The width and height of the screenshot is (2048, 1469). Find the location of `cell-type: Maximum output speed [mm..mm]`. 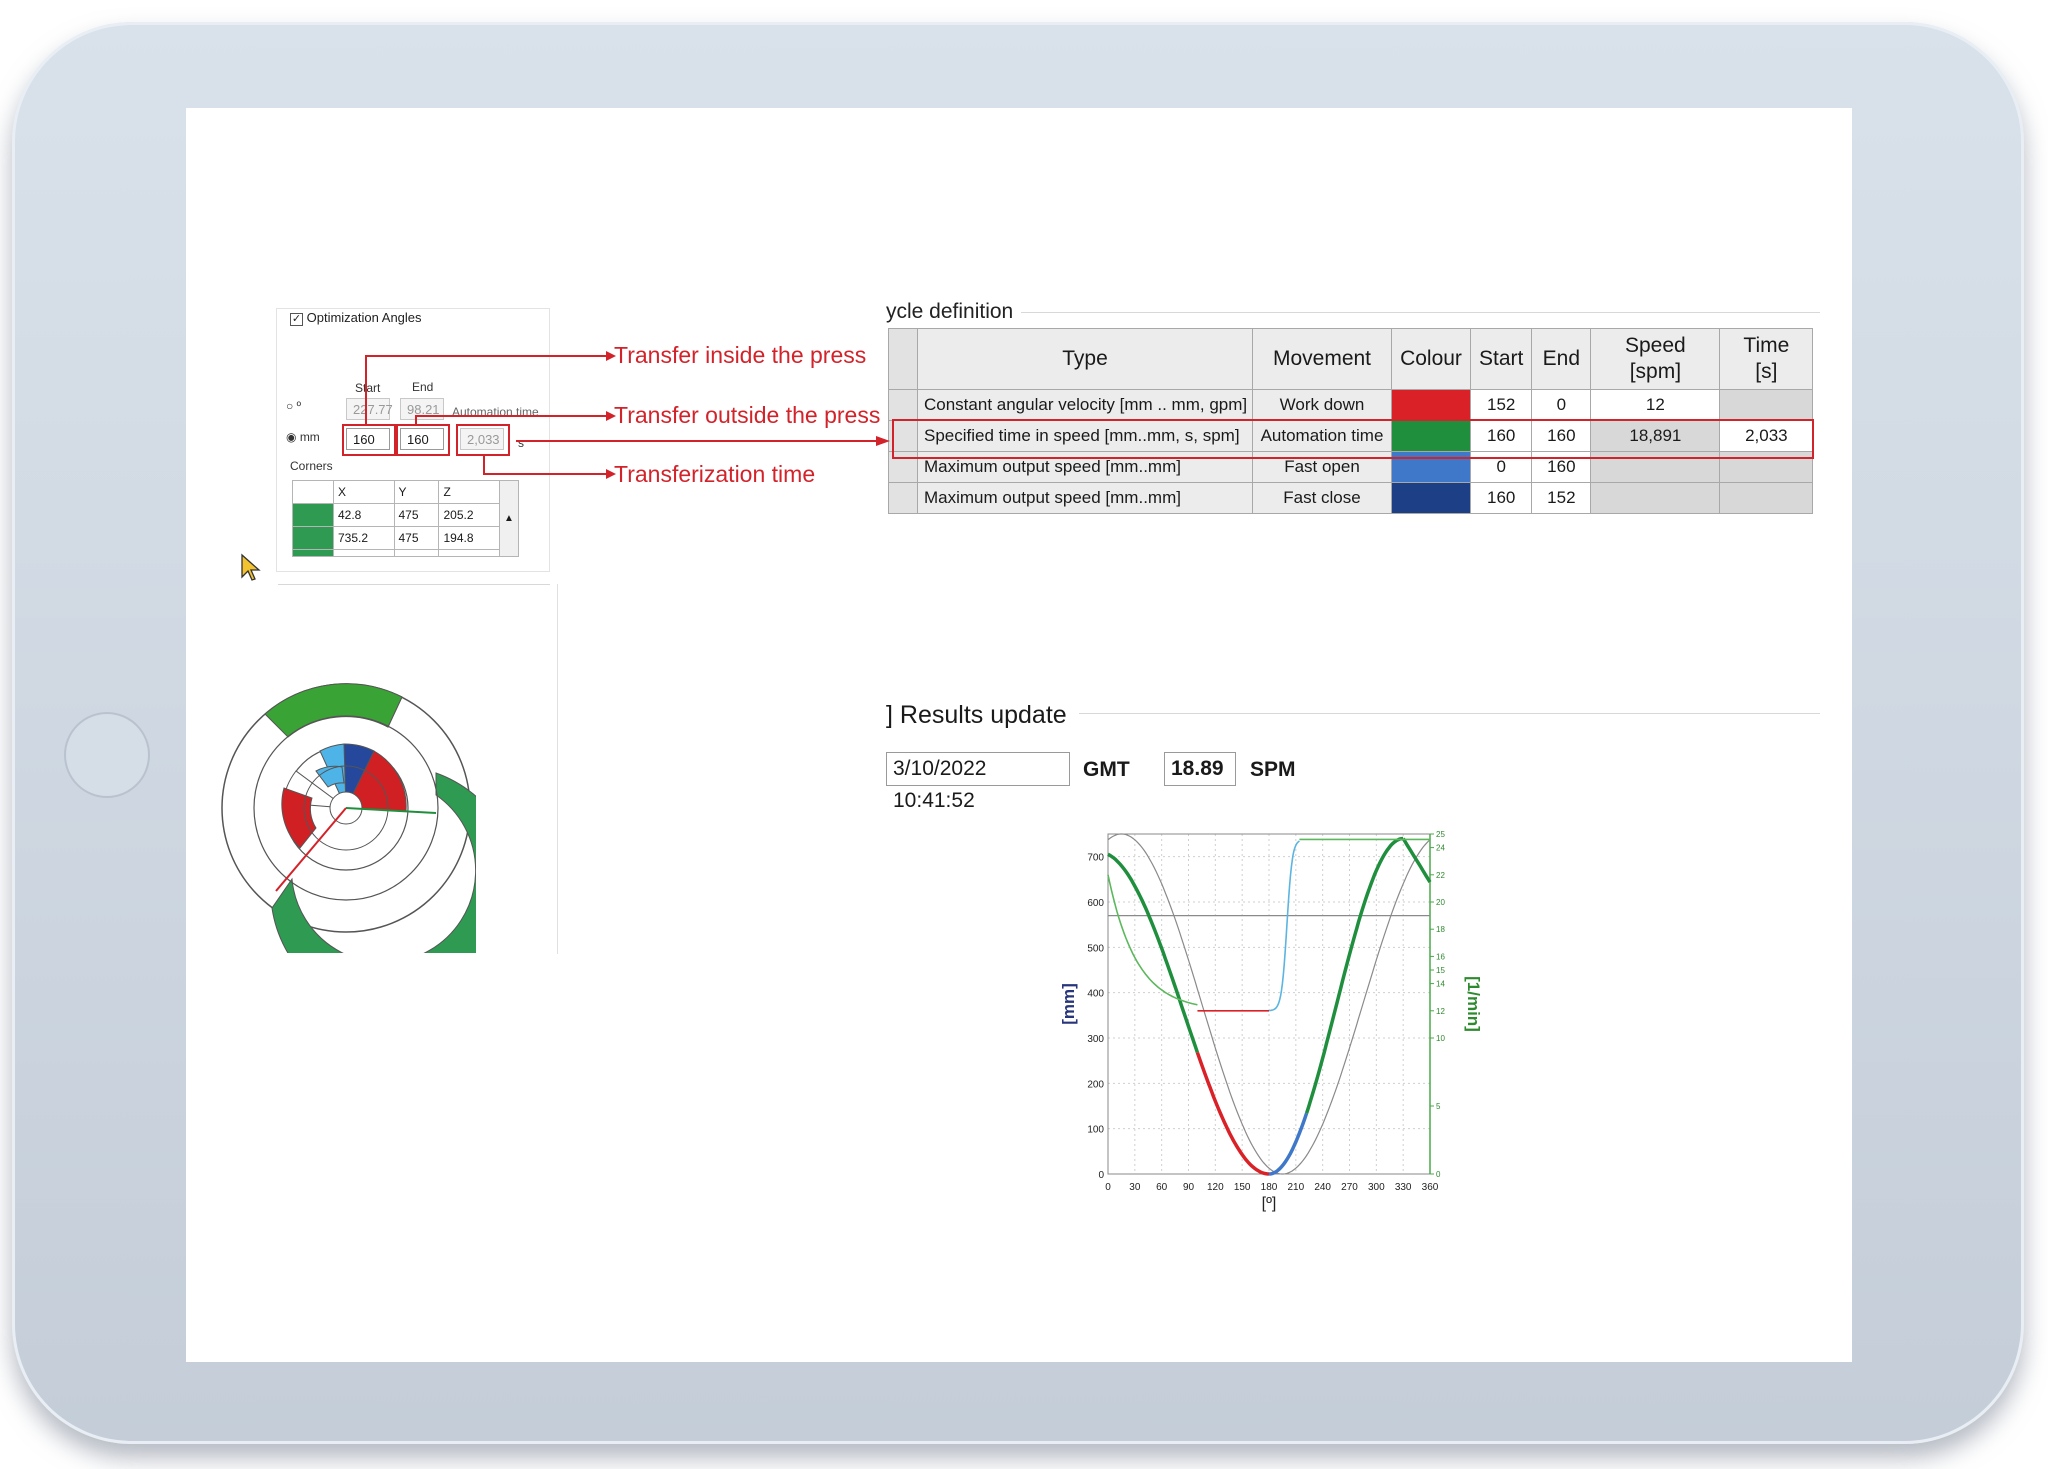

cell-type: Maximum output speed [mm..mm] is located at coordinates (1085, 498).